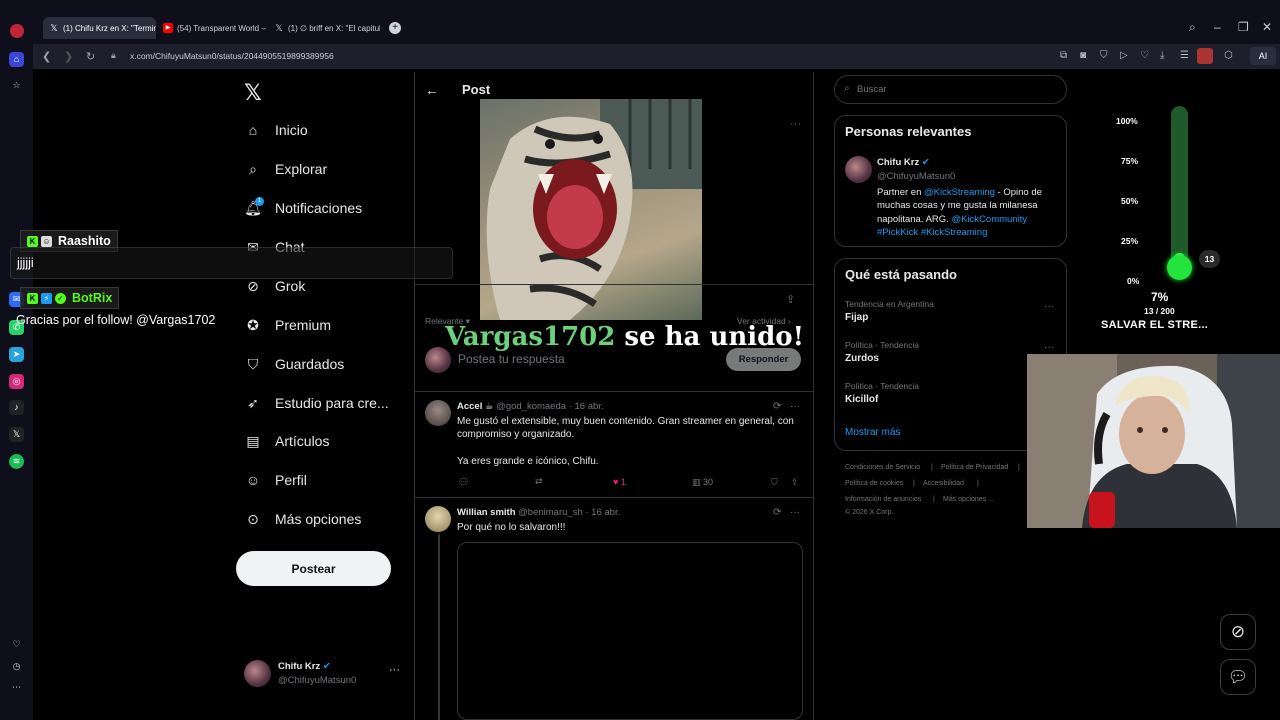 This screenshot has height=720, width=1280. What do you see at coordinates (856, 317) in the screenshot?
I see `trend-item: Fijap` at bounding box center [856, 317].